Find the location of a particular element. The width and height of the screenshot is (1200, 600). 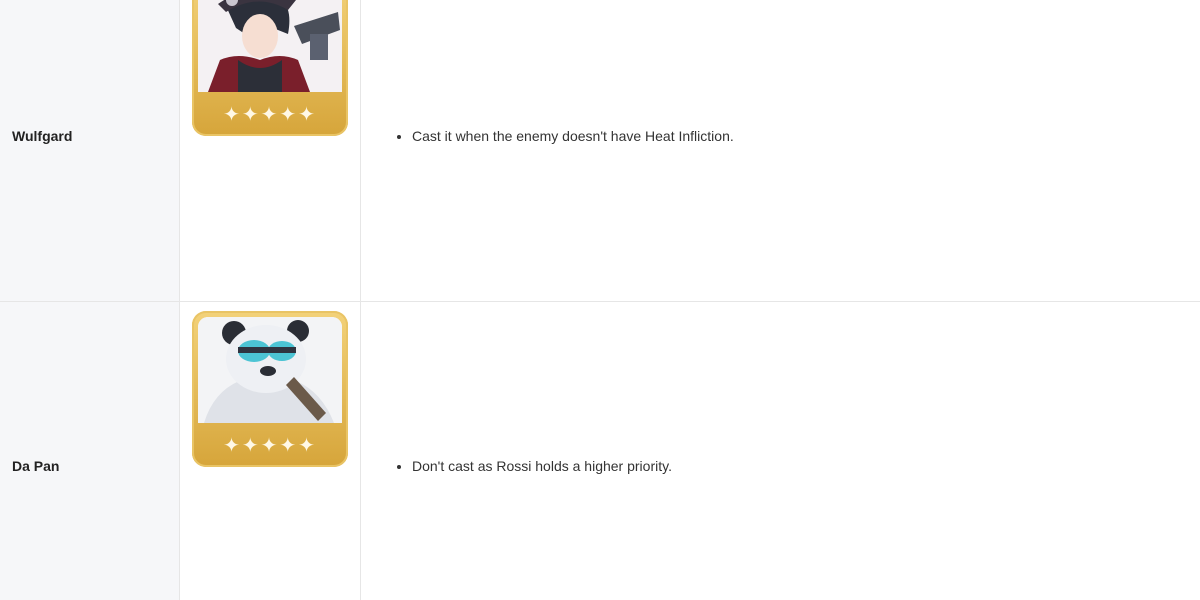

name-cell: Da Pan is located at coordinates (90, 451).